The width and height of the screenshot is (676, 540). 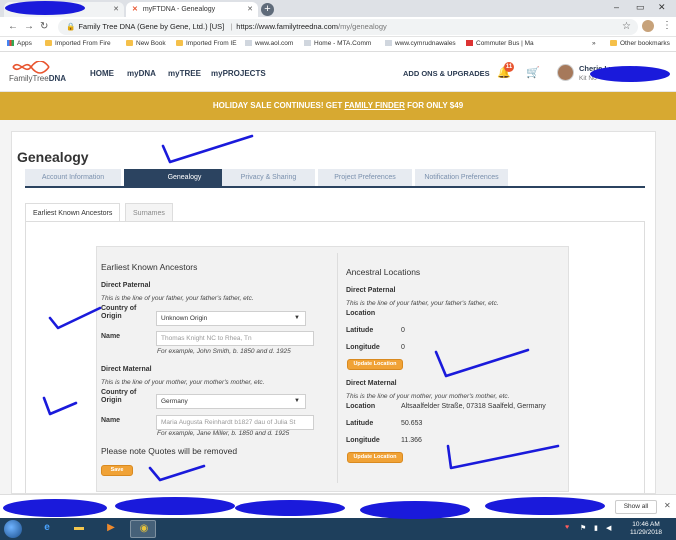 I want to click on tab-privacy-sharing: Privacy & Sharing, so click(x=268, y=177).